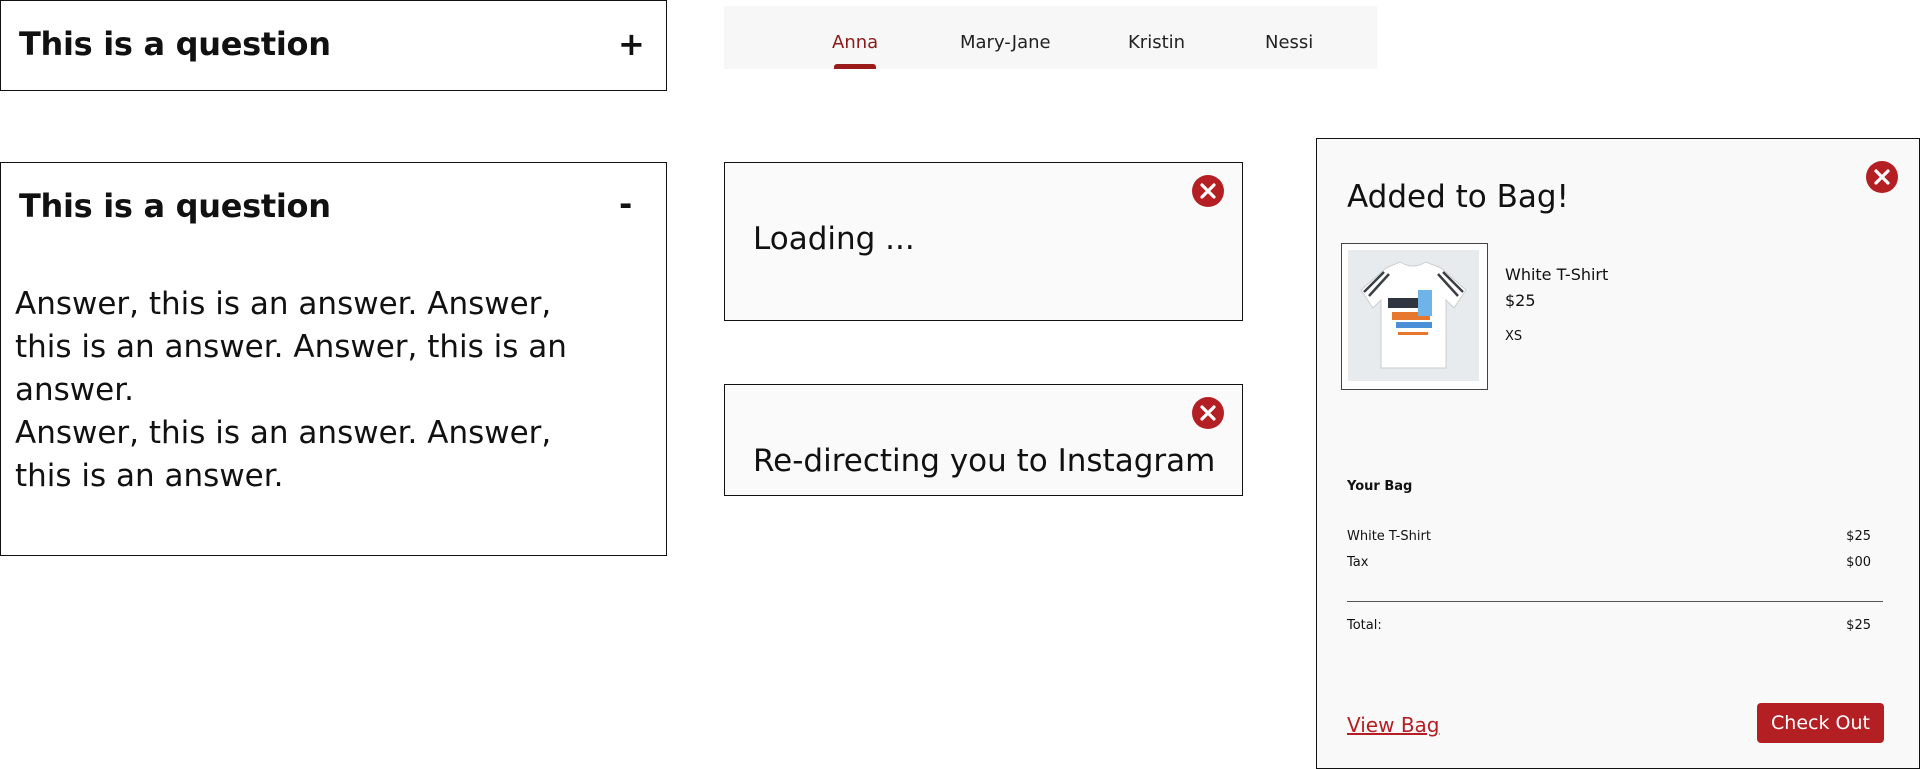  What do you see at coordinates (333, 45) in the screenshot?
I see `accordion-collapsed: This is a question +` at bounding box center [333, 45].